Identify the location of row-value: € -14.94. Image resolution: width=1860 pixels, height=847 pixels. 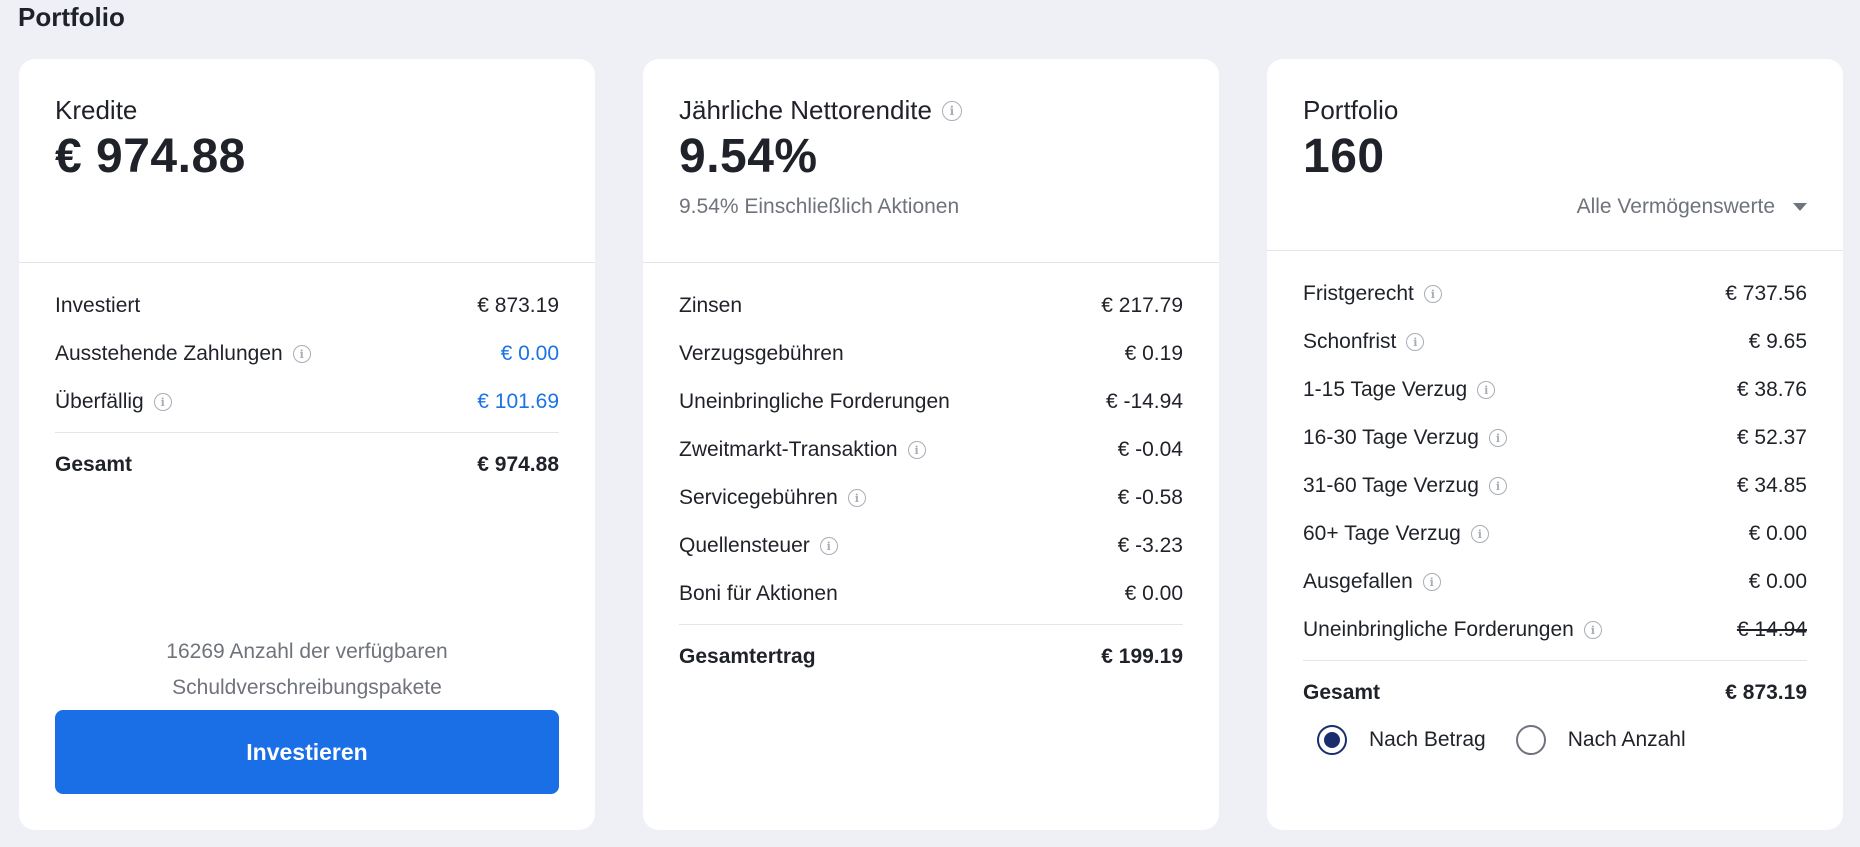
(1144, 401).